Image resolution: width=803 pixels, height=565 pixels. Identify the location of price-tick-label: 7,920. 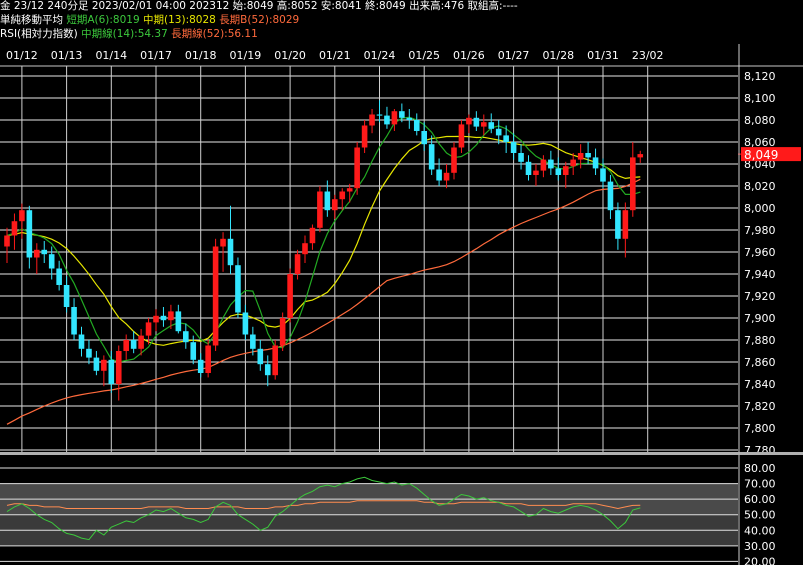
(760, 296).